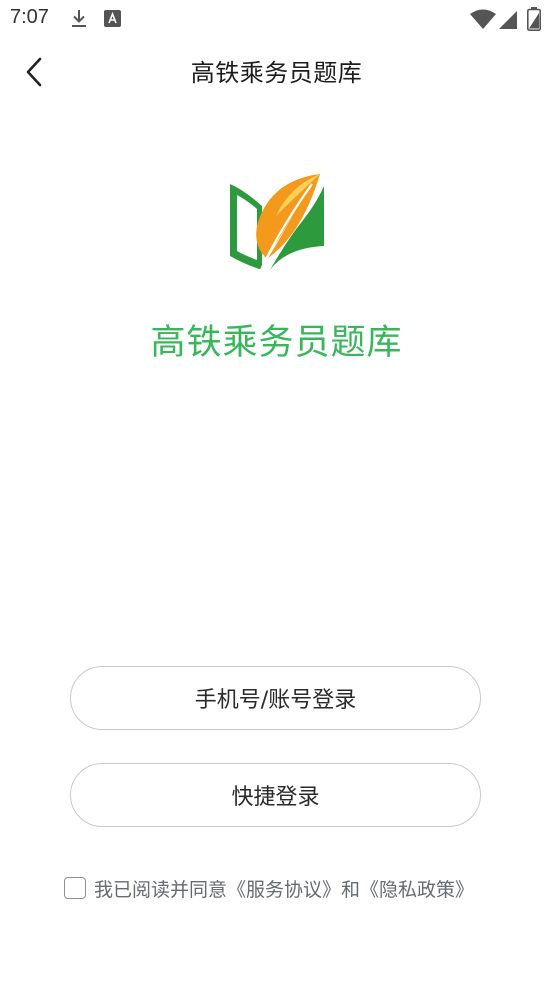 This screenshot has width=553, height=984. I want to click on quick-login-button: 快捷登录, so click(275, 795).